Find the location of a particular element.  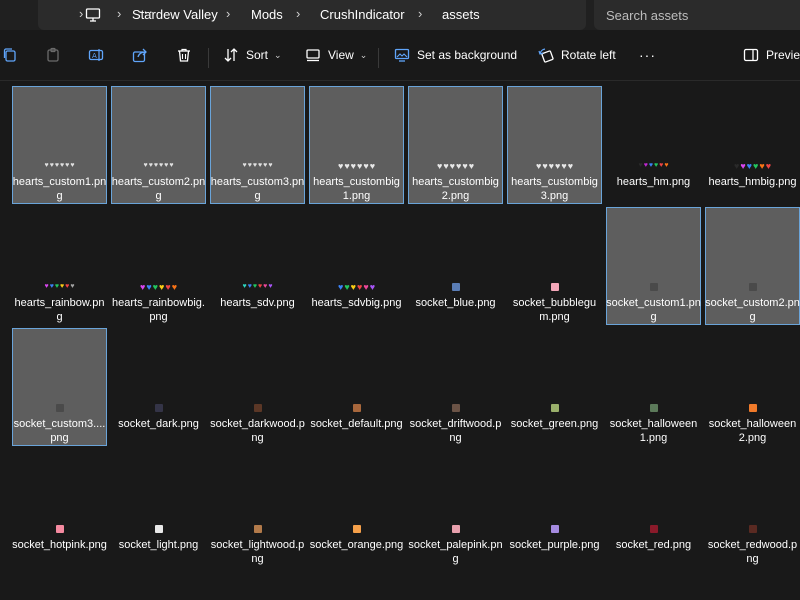

file-name: hearts_custombig2.png is located at coordinates (455, 189).